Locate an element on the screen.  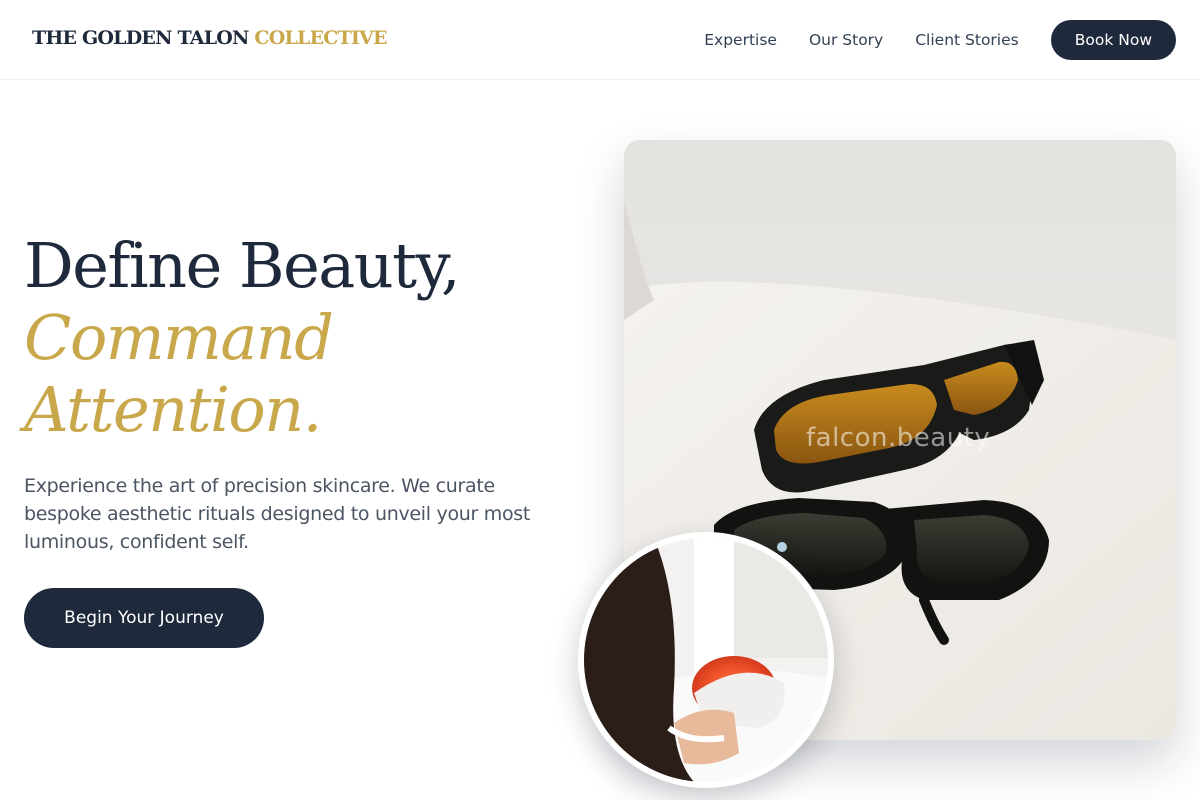
begin-journey-button: Begin Your Journey is located at coordinates (144, 618).